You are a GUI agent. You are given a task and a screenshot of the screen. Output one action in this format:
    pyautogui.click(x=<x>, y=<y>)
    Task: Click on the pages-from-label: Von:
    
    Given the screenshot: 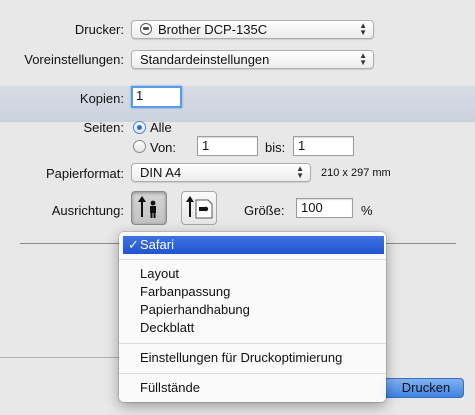 What is the action you would take?
    pyautogui.click(x=163, y=147)
    